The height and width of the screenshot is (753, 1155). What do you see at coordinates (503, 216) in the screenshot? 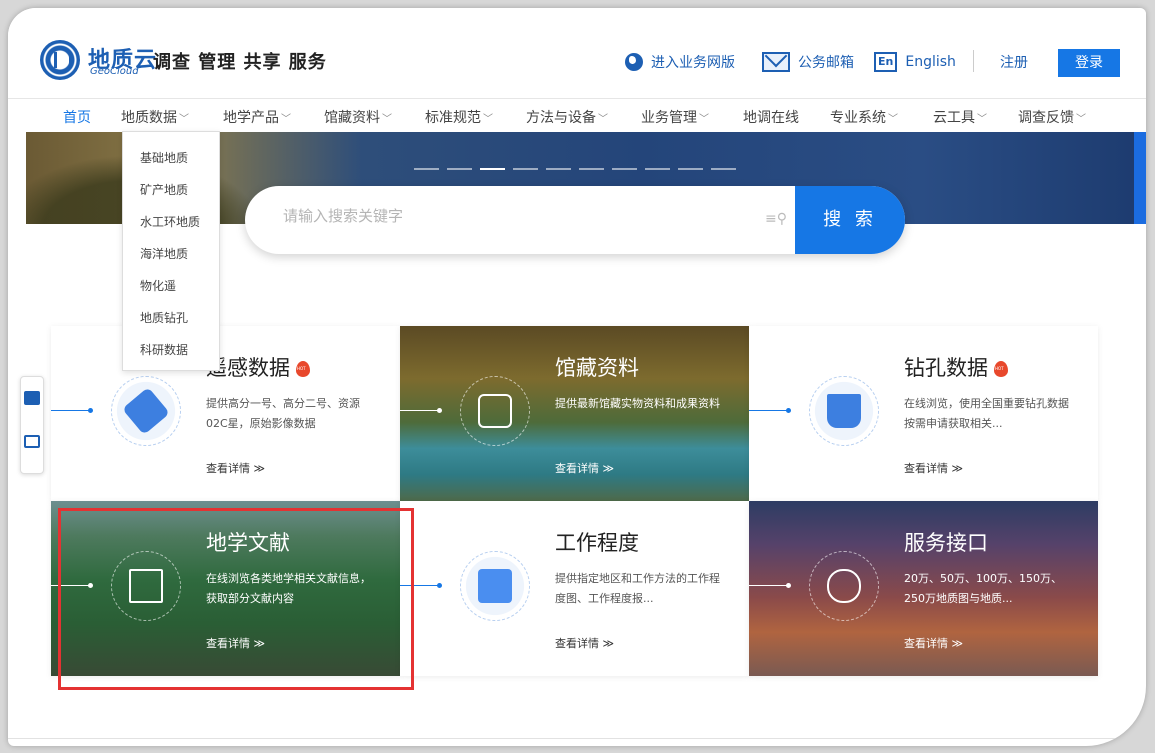
I see `search-input` at bounding box center [503, 216].